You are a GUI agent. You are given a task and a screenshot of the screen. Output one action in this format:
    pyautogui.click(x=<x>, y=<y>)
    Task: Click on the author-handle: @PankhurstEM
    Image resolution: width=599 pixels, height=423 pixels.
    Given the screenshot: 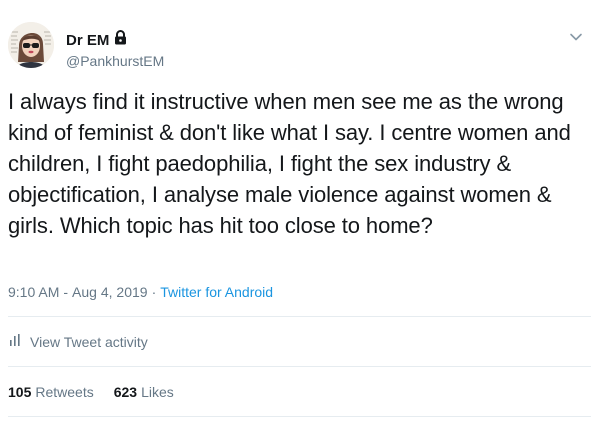 What is the action you would take?
    pyautogui.click(x=115, y=61)
    